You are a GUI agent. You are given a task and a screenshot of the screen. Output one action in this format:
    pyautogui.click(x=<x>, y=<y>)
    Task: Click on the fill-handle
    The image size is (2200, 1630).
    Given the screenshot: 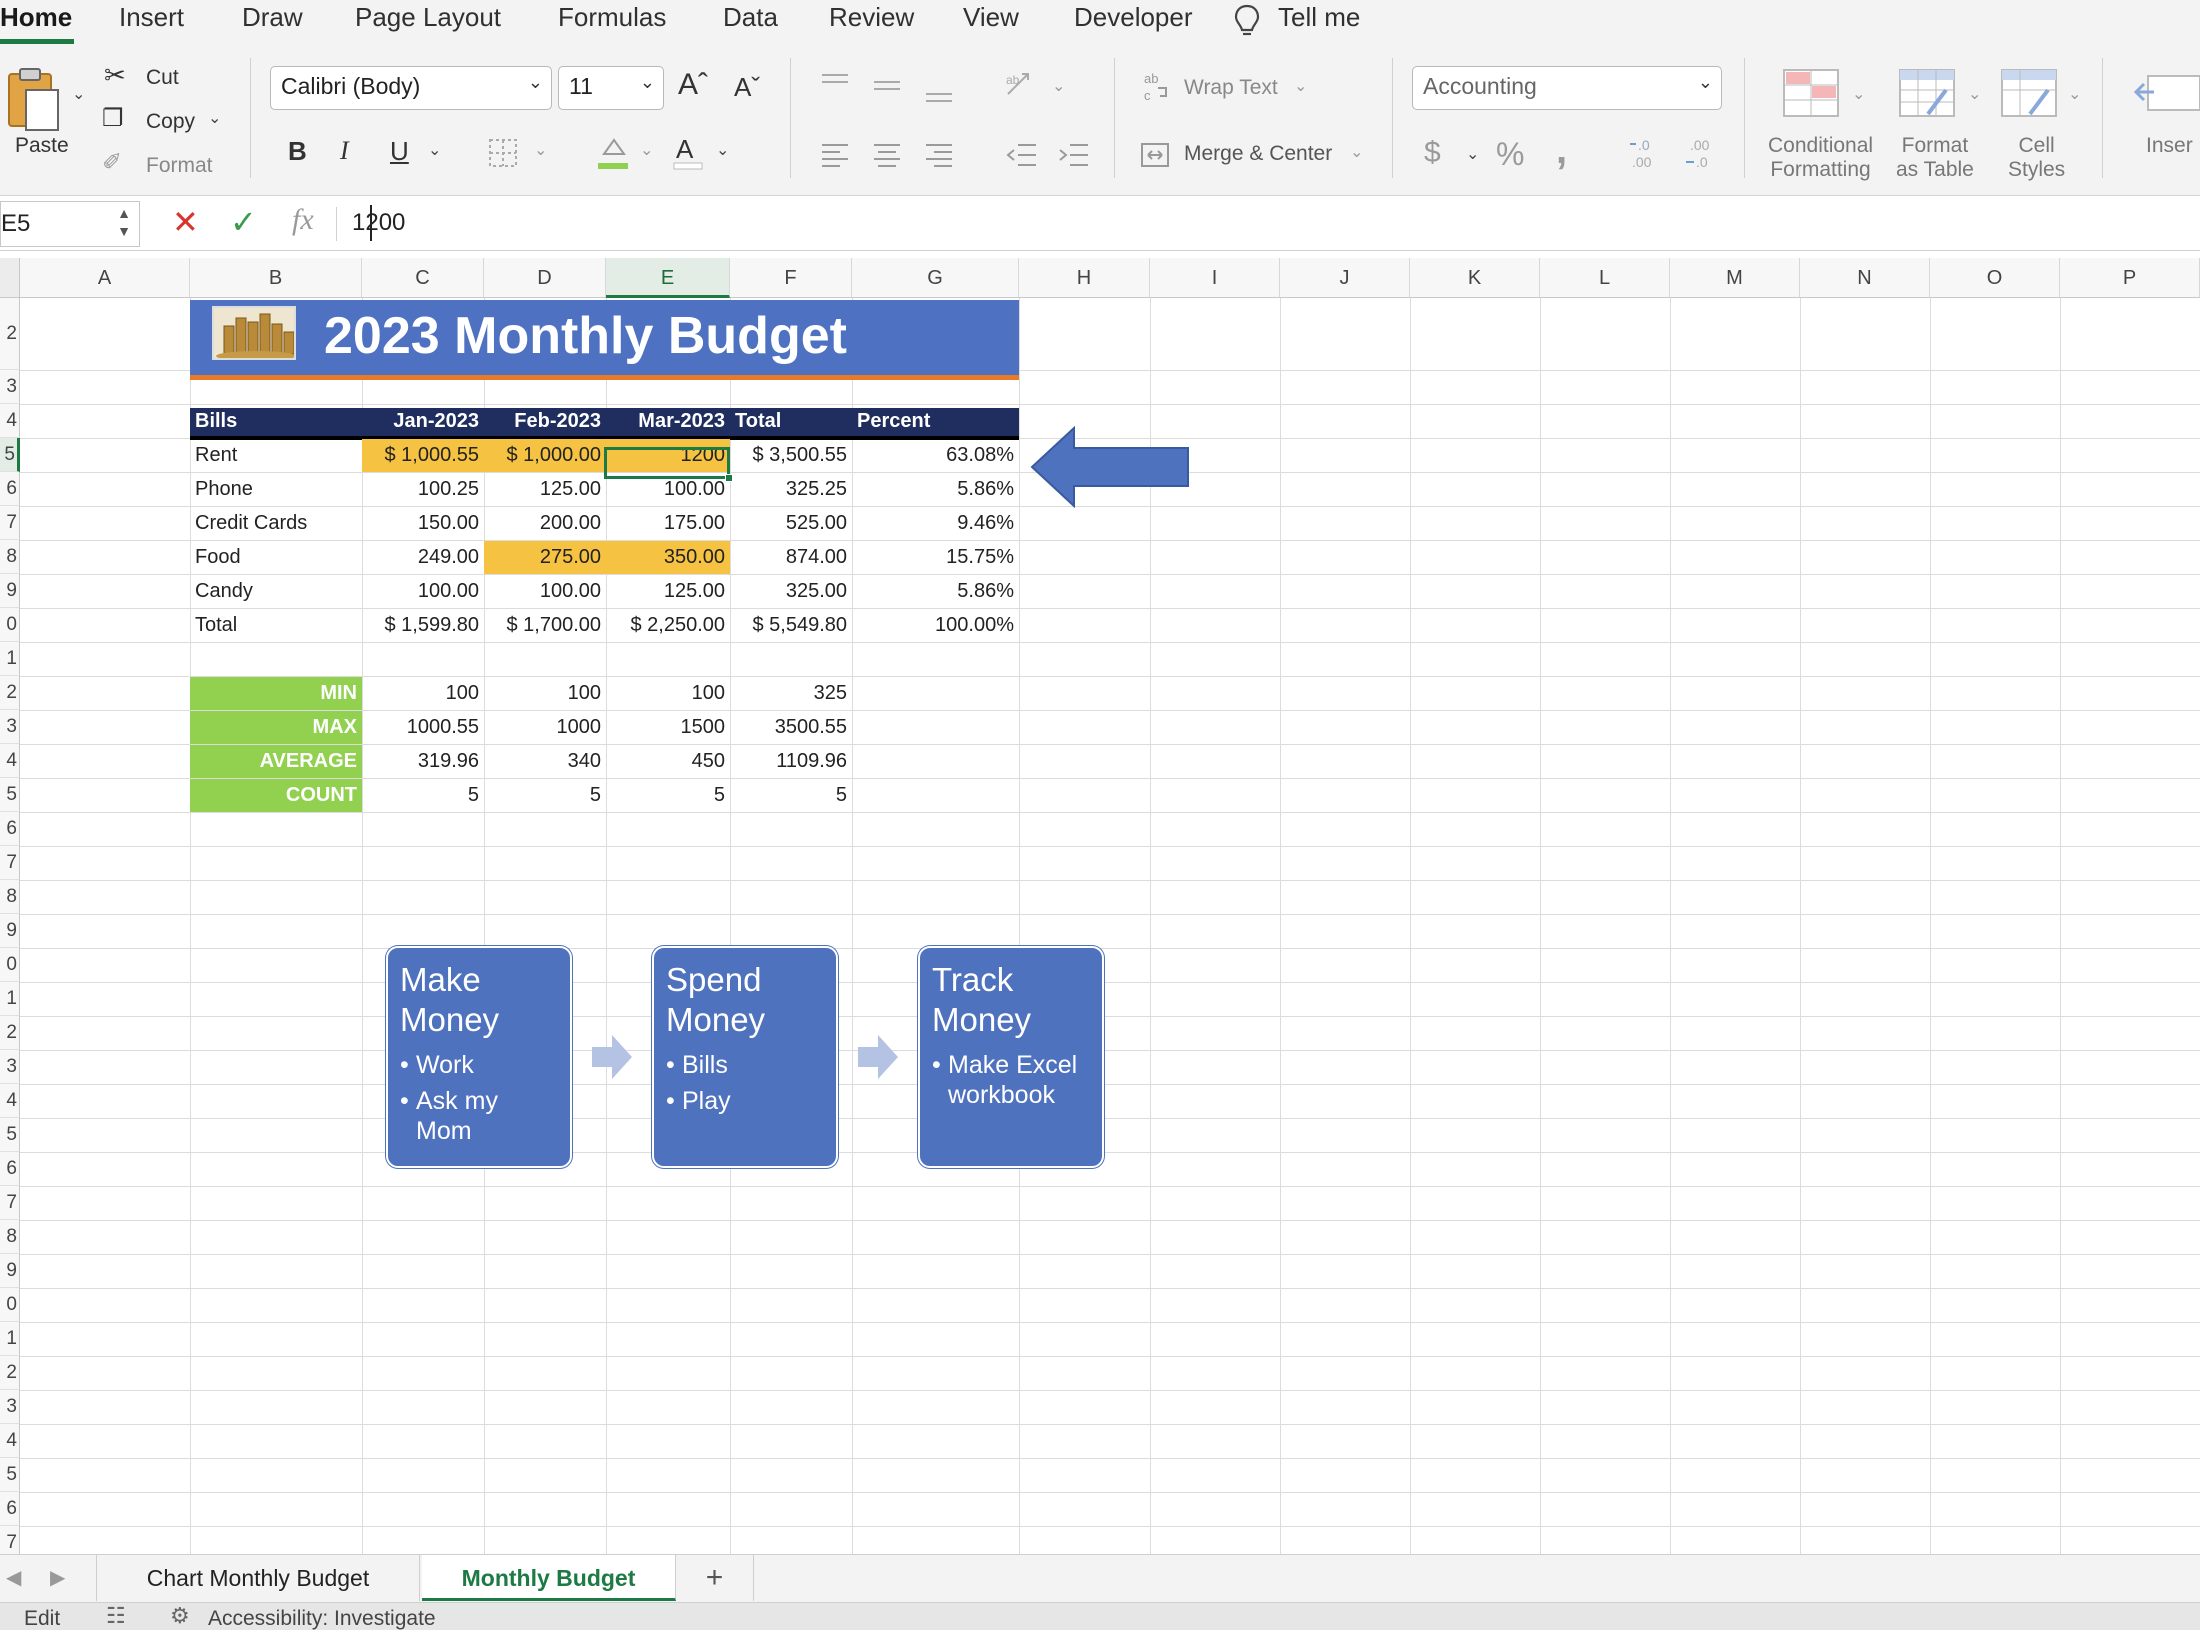 What is the action you would take?
    pyautogui.click(x=729, y=478)
    